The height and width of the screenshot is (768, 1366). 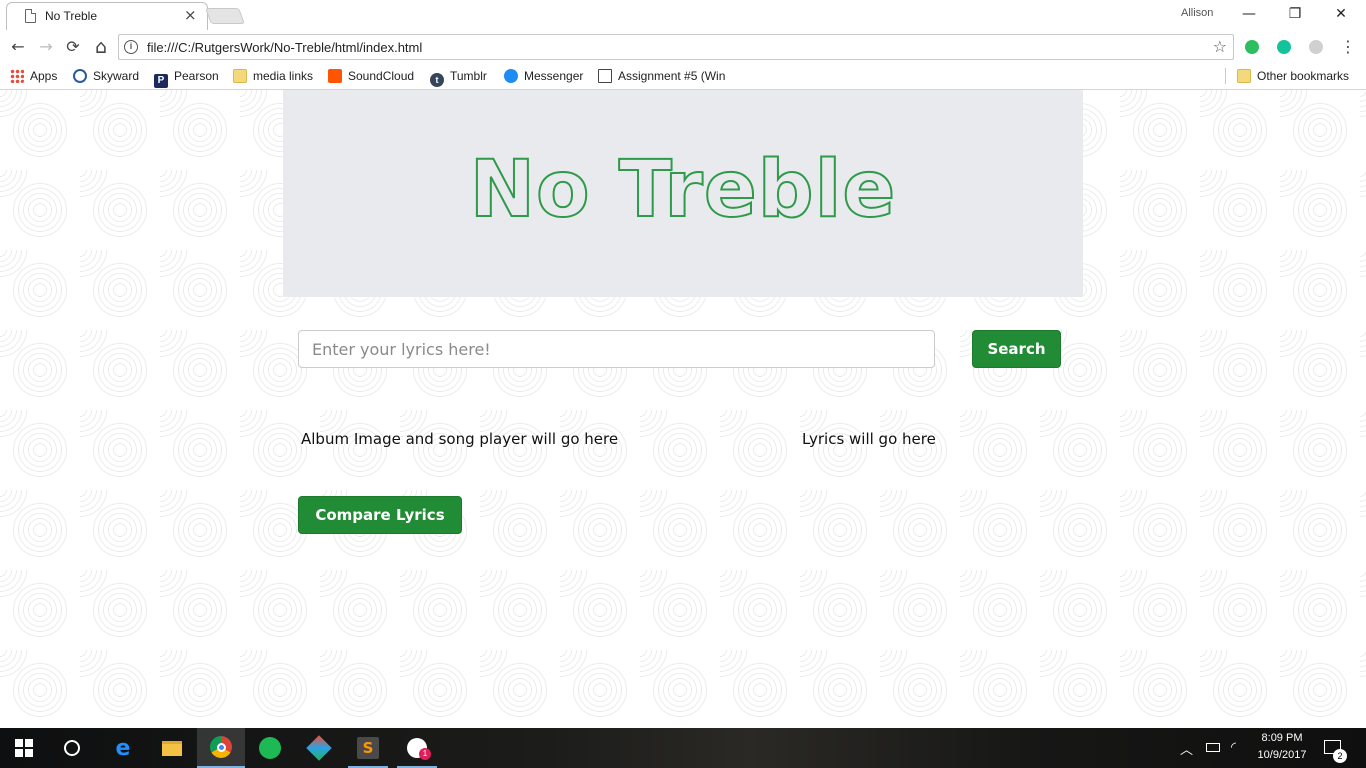 What do you see at coordinates (605, 76) in the screenshot?
I see `book-icon` at bounding box center [605, 76].